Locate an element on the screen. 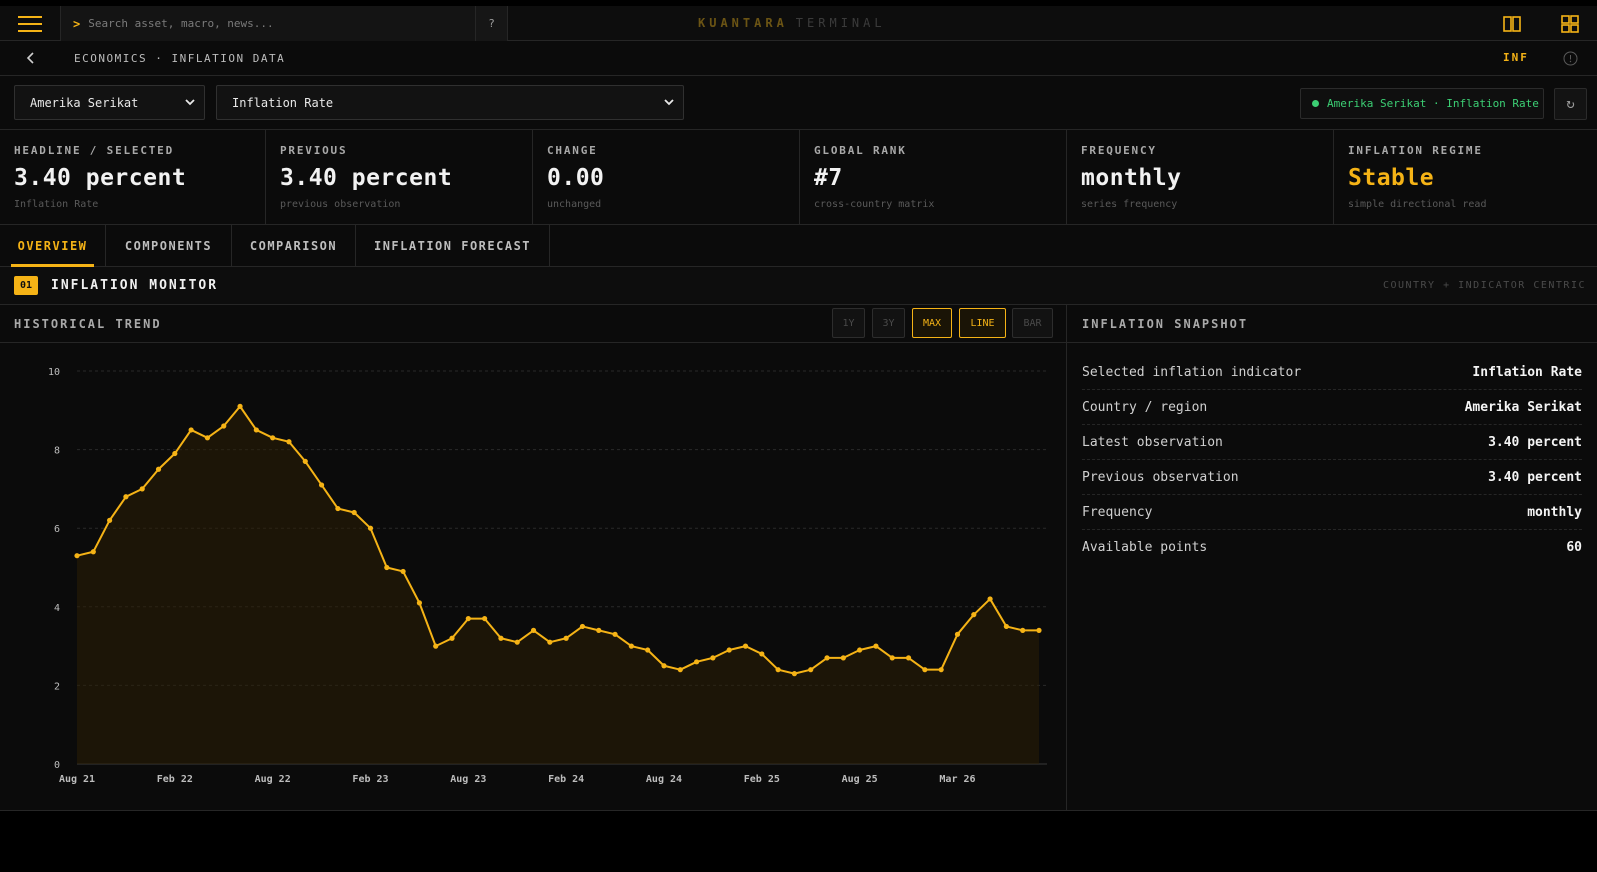 This screenshot has width=1597, height=872. hamburger-menu-icon is located at coordinates (30, 23).